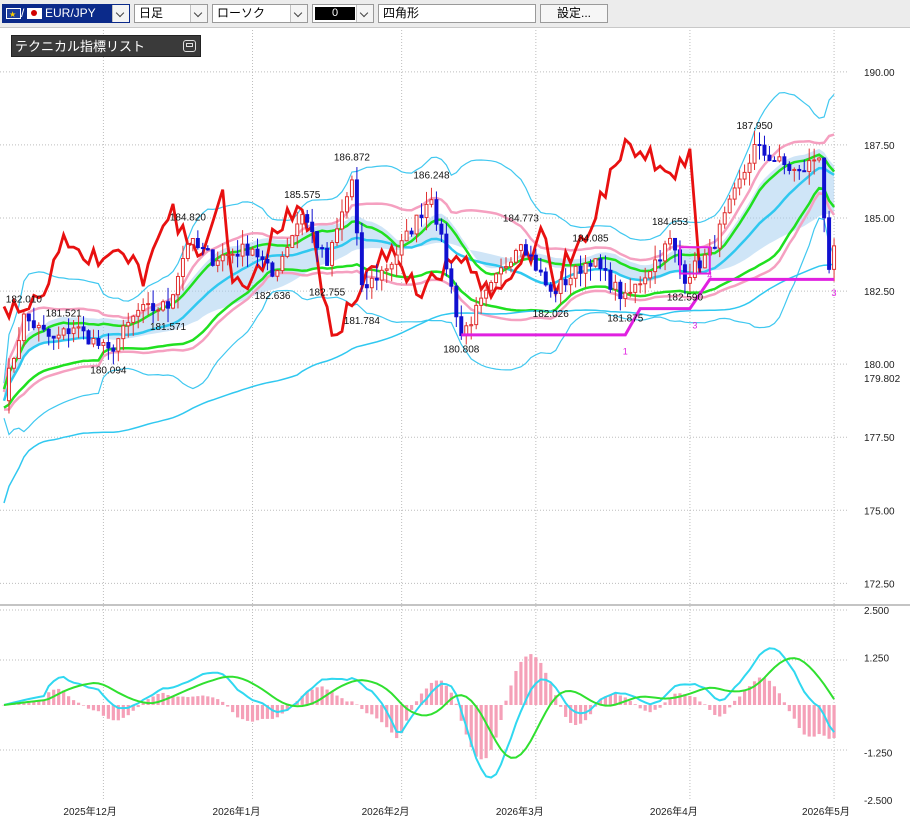 The height and width of the screenshot is (823, 910). What do you see at coordinates (189, 46) in the screenshot?
I see `window-restore-icon` at bounding box center [189, 46].